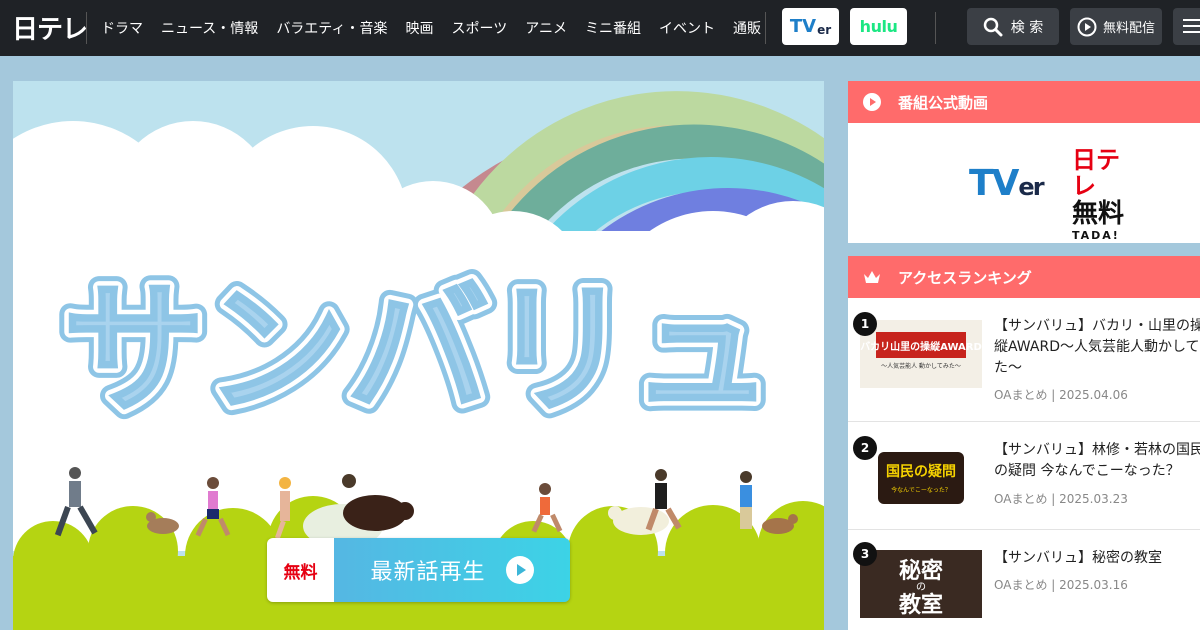 This screenshot has height=630, width=1200. I want to click on ranking-date: 2025.03.16, so click(1093, 585).